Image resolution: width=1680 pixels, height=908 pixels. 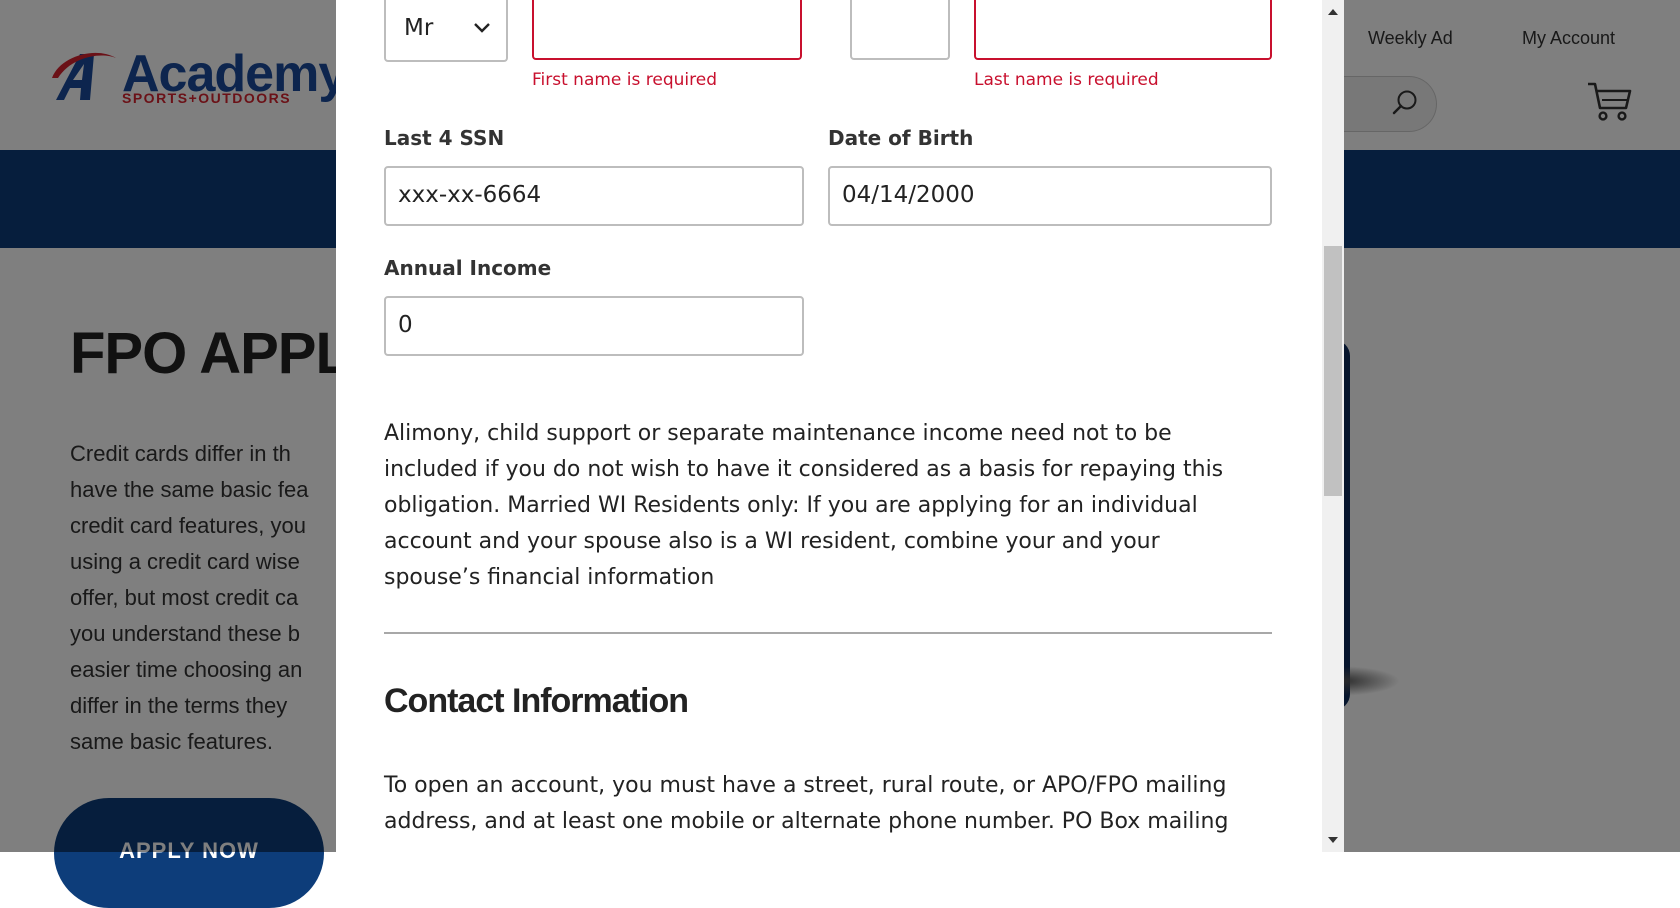 I want to click on scroll-up-arrow-icon, so click(x=1333, y=11).